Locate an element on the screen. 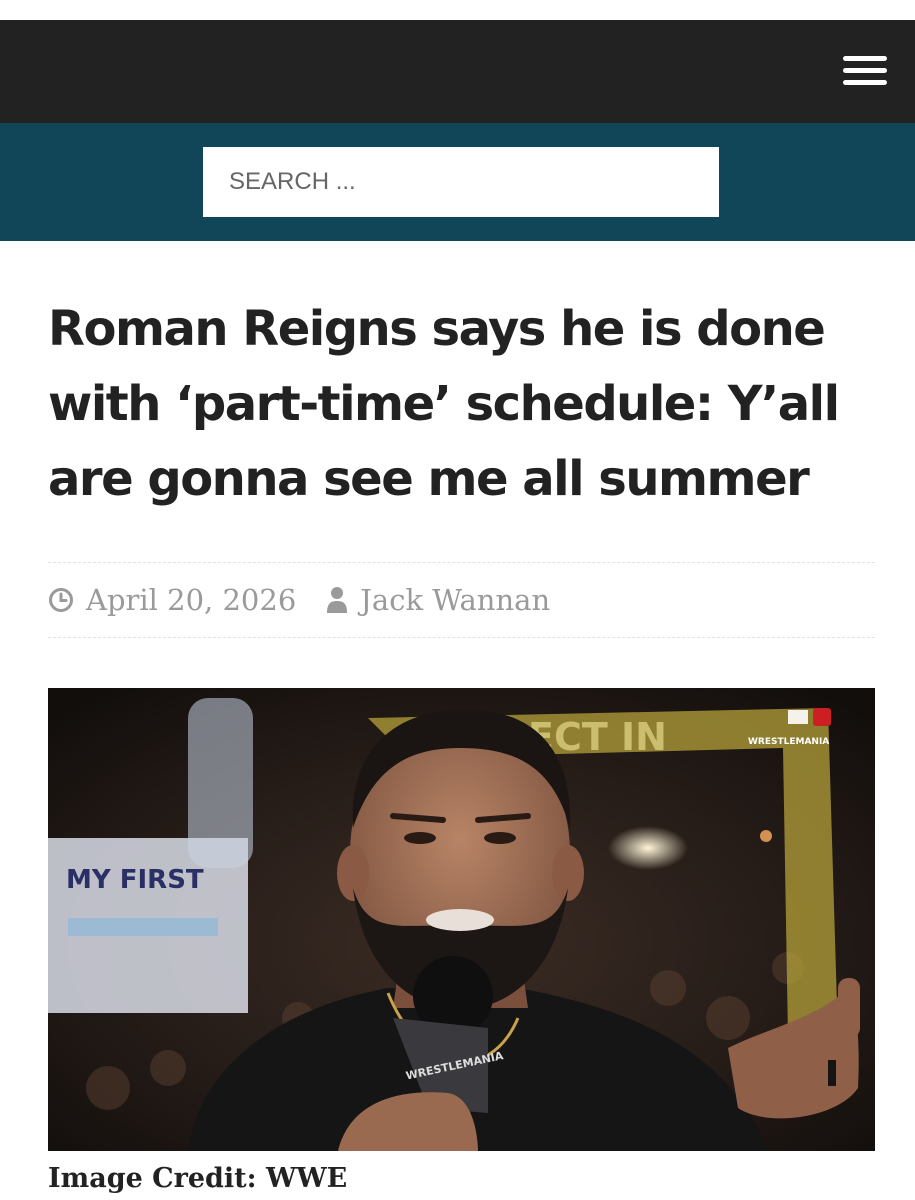  image-credit: Image Credit: WWE is located at coordinates (198, 1178).